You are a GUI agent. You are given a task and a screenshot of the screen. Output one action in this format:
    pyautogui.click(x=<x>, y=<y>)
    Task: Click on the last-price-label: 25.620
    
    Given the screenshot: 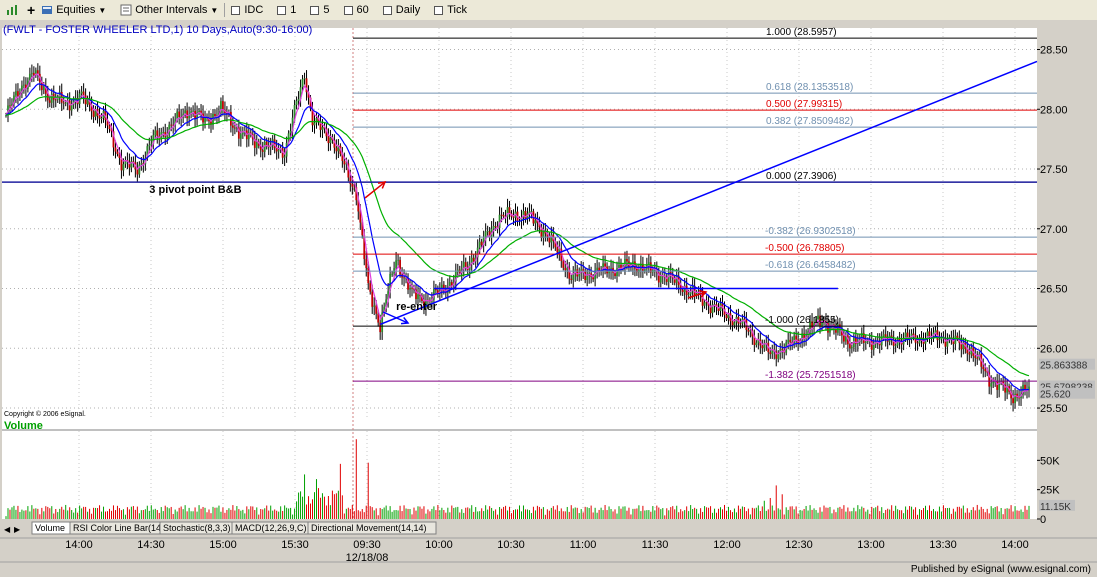 What is the action you would take?
    pyautogui.click(x=1055, y=395)
    